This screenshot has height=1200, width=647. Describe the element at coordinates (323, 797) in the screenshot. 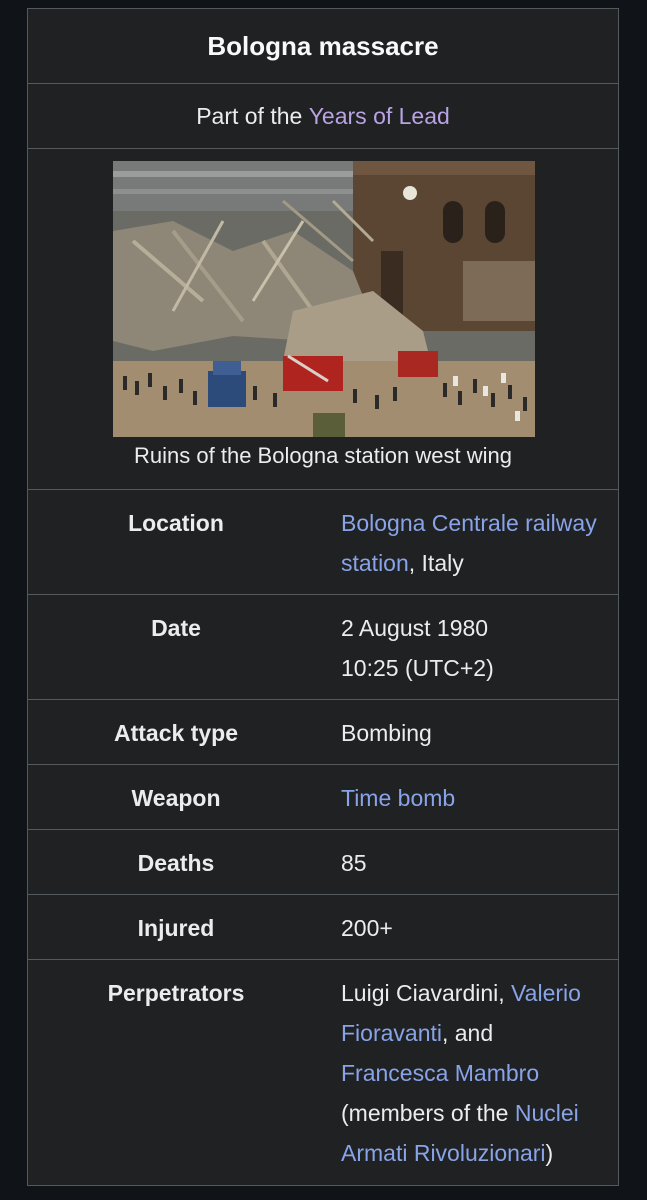

I see `weapon-row: Weapon Time bomb` at that location.